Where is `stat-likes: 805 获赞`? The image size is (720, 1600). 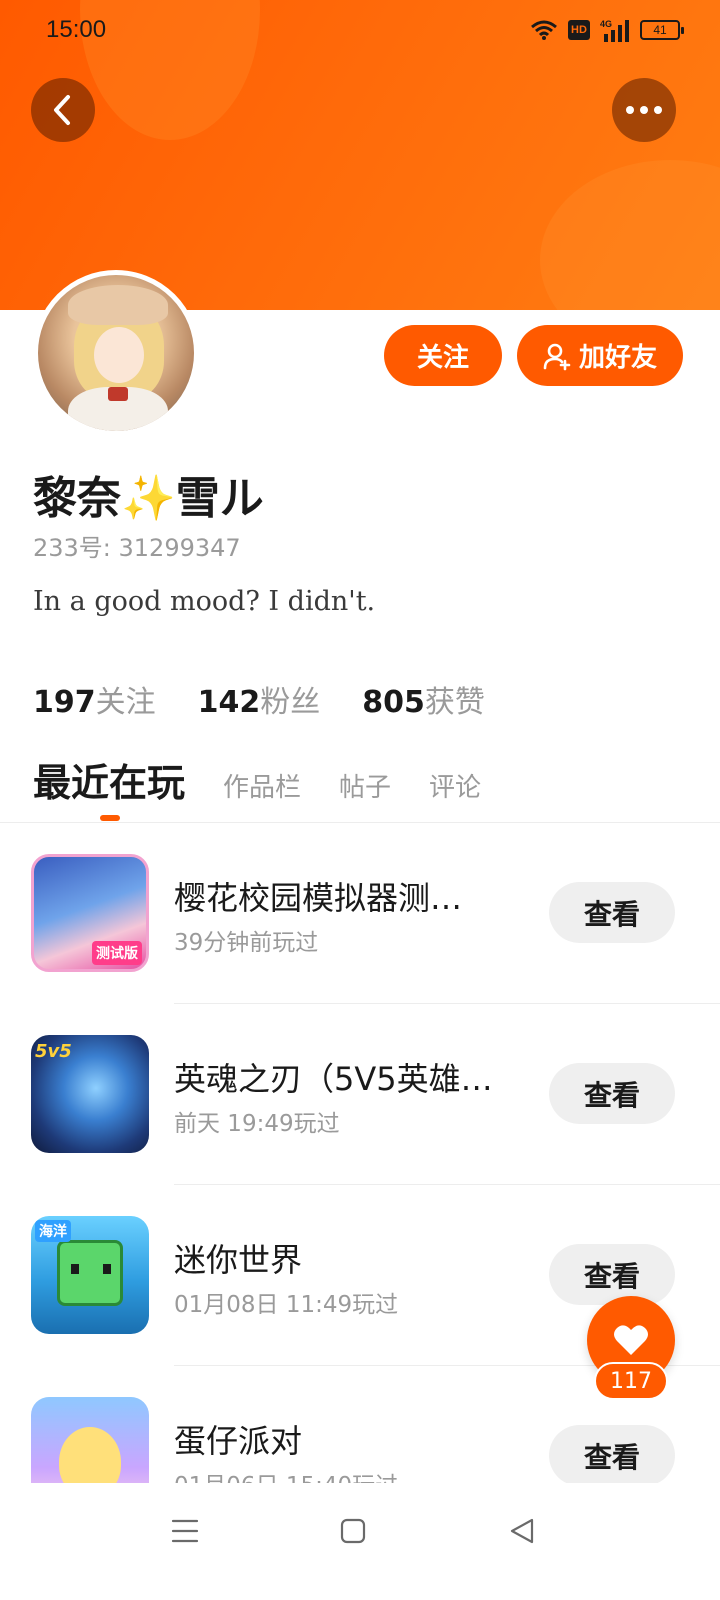 stat-likes: 805 获赞 is located at coordinates (423, 699).